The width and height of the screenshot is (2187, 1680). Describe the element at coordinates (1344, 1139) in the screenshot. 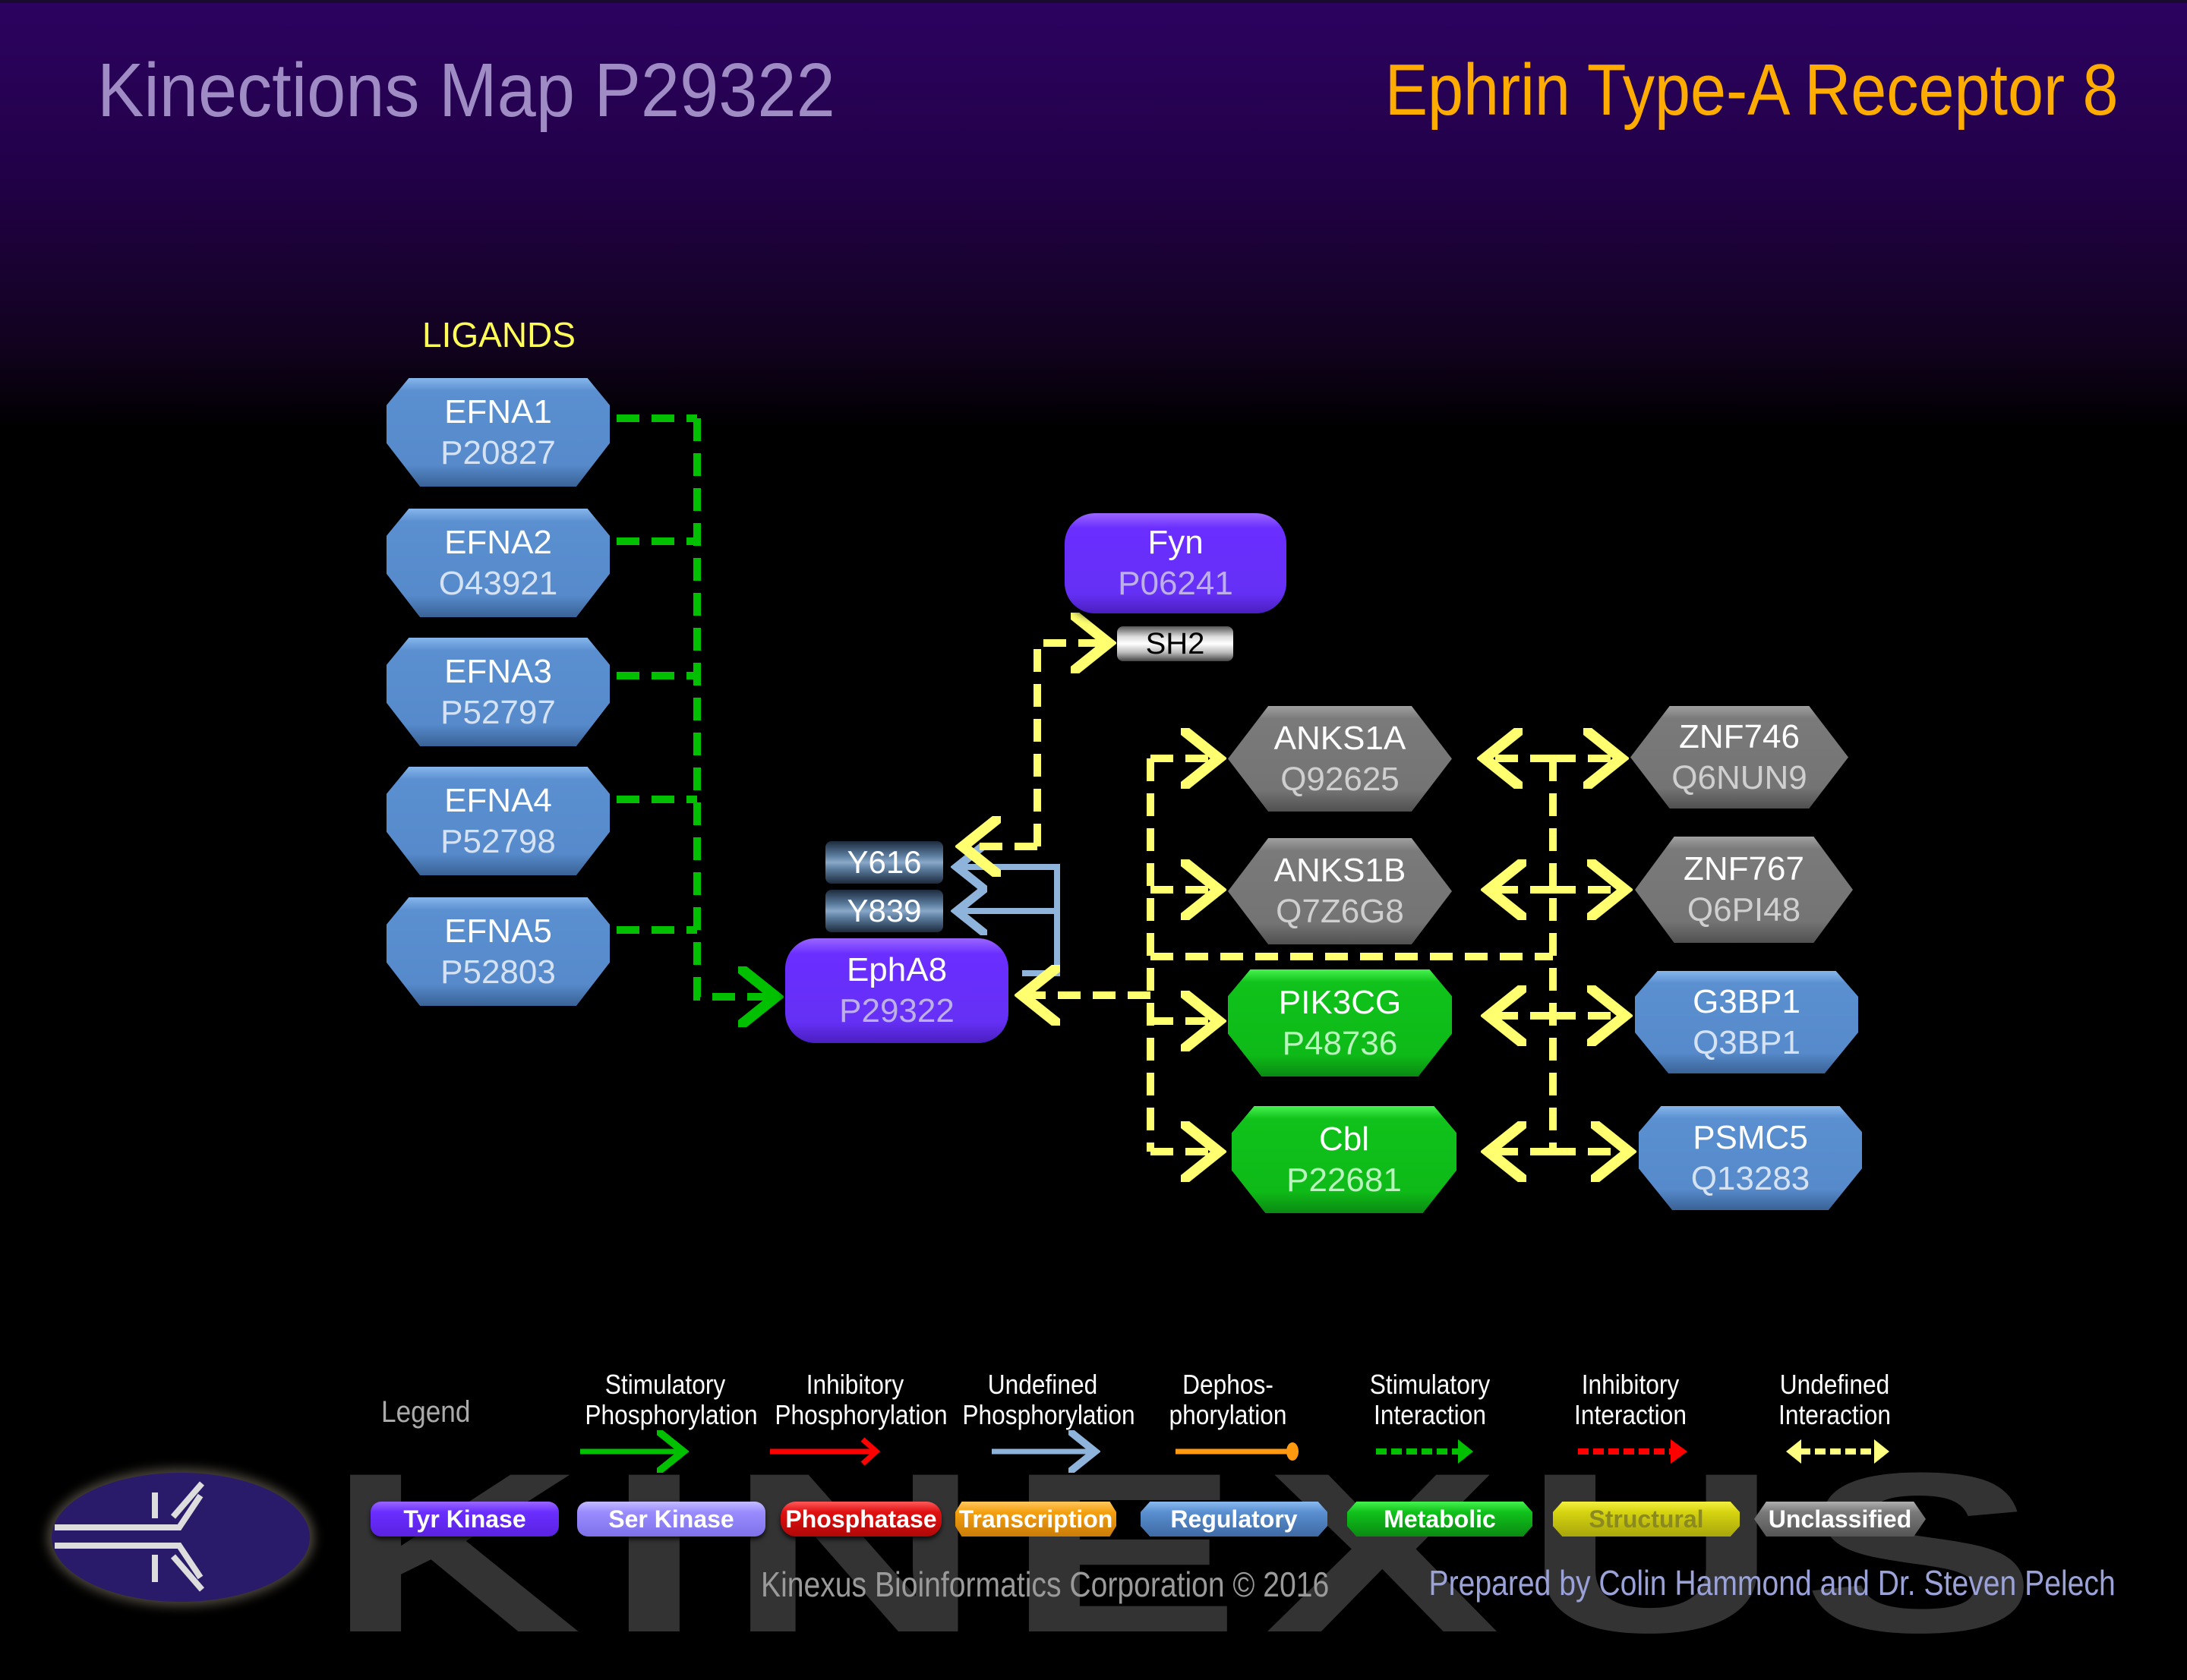

I see `node-name: Cbl` at that location.